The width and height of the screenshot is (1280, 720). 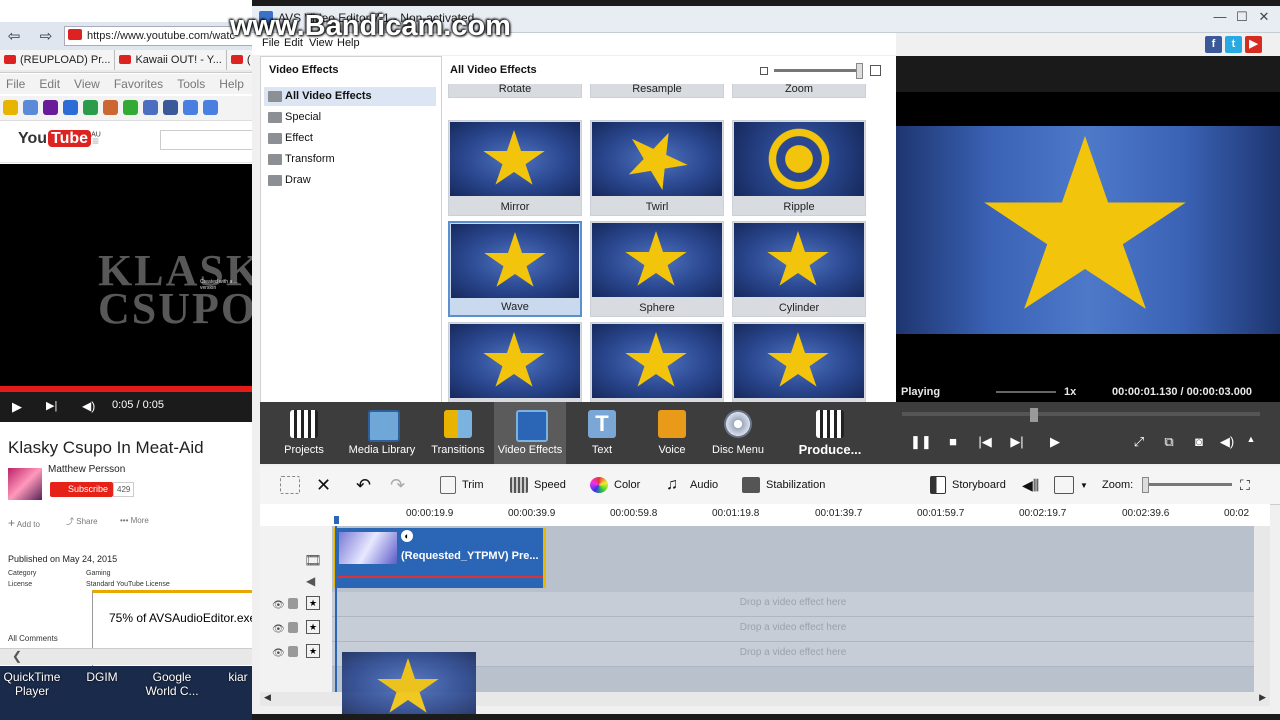 I want to click on youtube-video-player: KLASKY CSUPO Created with a ... version, so click(x=126, y=277).